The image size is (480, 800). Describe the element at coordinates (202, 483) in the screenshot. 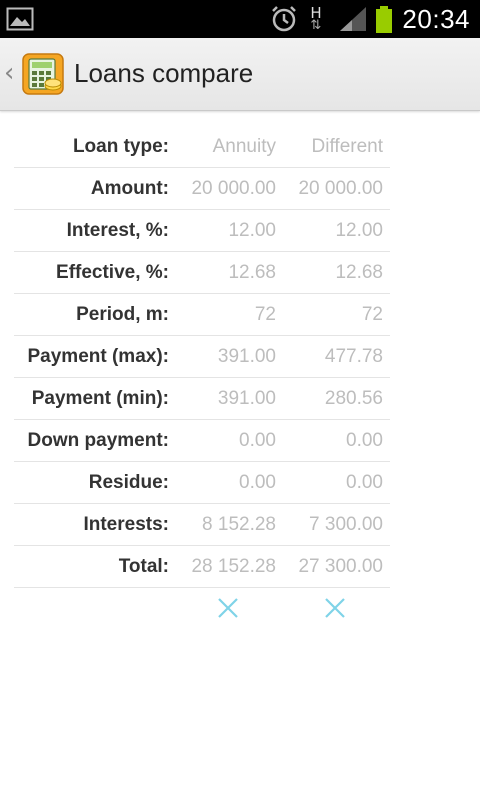

I see `table-row: Residue: 0.00 0.00` at that location.